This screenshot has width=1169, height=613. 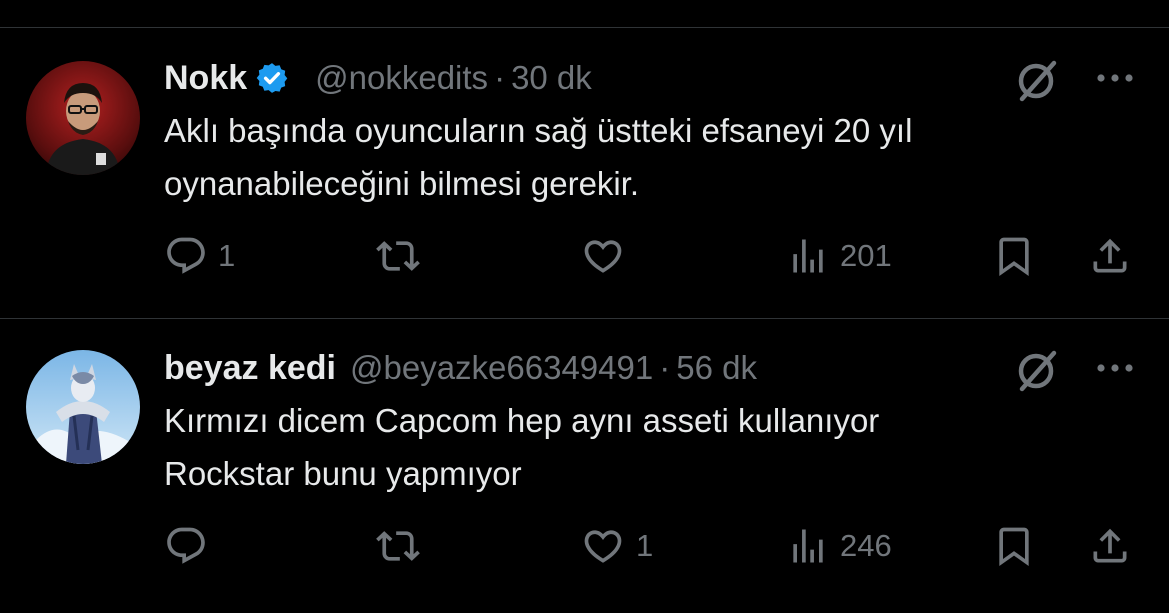 What do you see at coordinates (839, 546) in the screenshot?
I see `views-button: 246` at bounding box center [839, 546].